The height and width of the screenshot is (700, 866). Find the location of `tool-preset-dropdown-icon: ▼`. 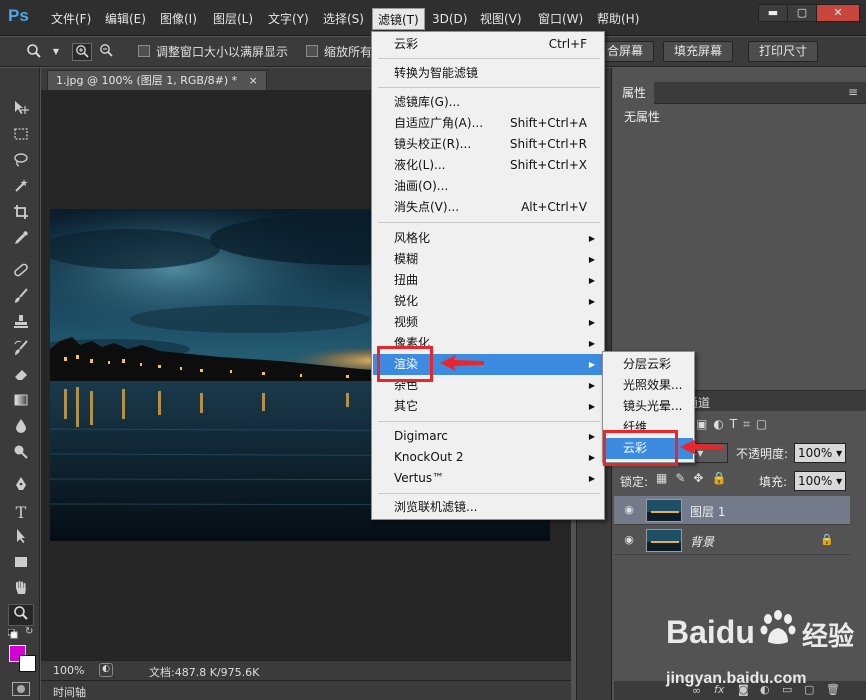

tool-preset-dropdown-icon: ▼ is located at coordinates (56, 52).